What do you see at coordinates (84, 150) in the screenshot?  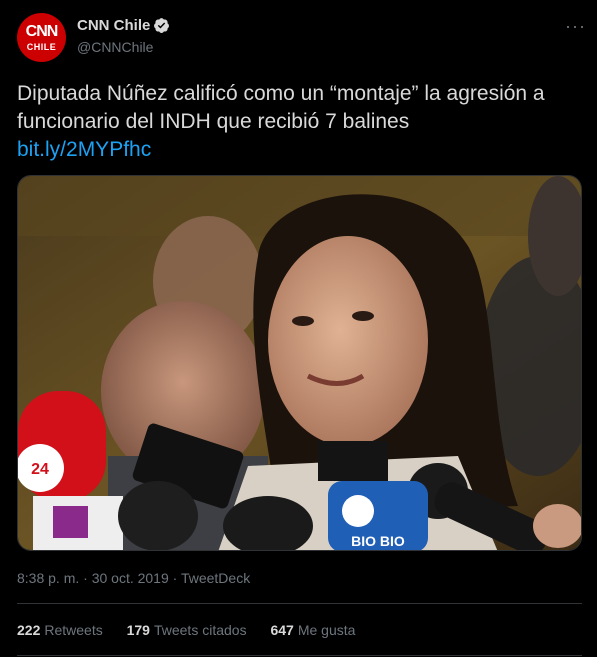 I see `tweet-link: bit.ly/2MYPfhc` at bounding box center [84, 150].